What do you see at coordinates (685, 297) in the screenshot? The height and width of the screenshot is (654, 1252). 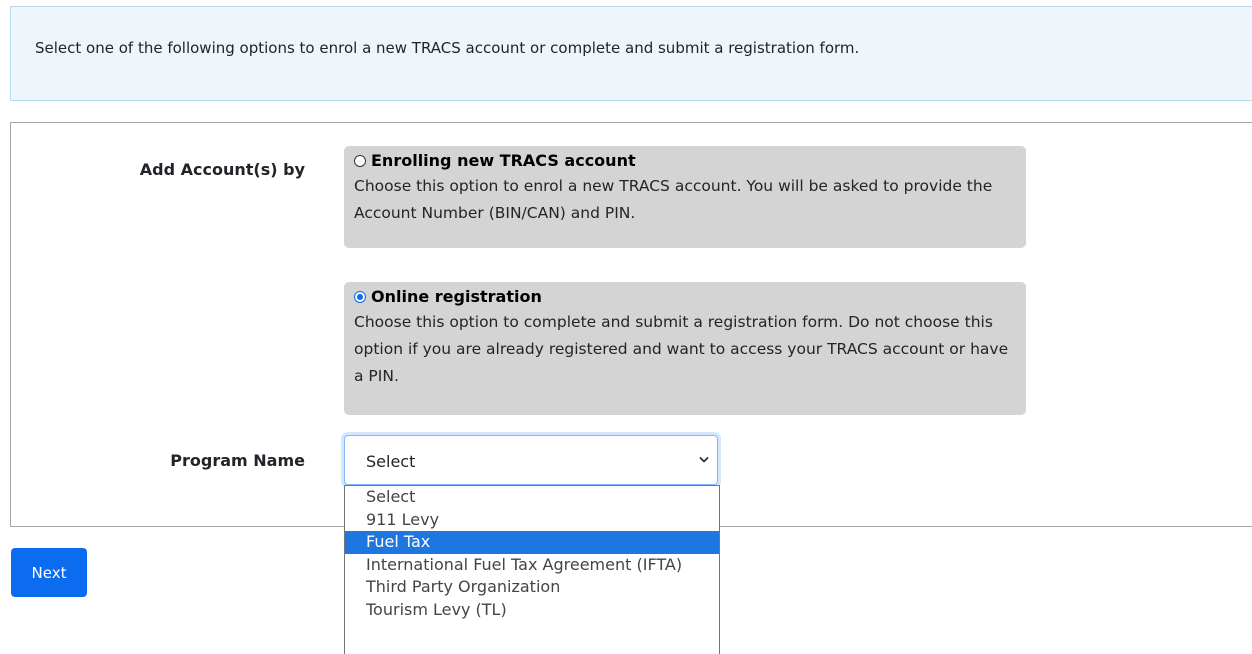 I see `option-online-title-row: Online registration` at bounding box center [685, 297].